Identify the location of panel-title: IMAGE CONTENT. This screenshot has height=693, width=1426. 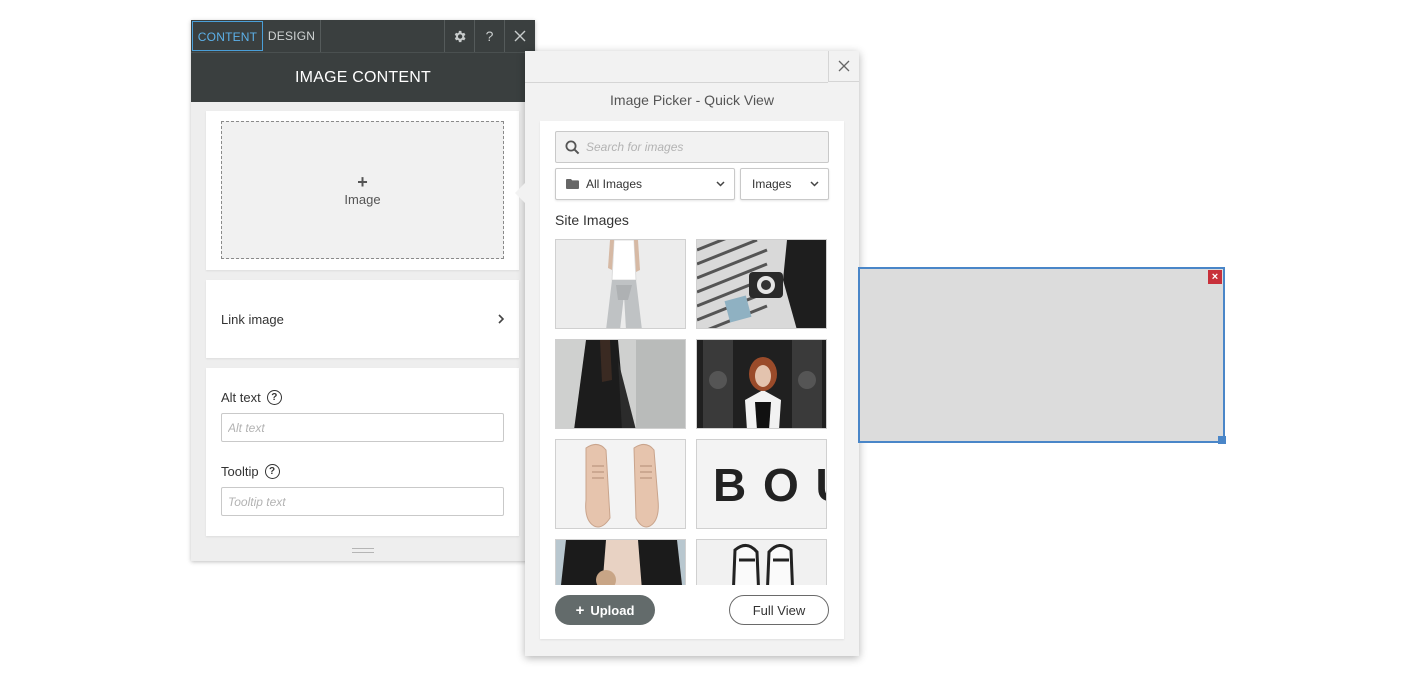
(363, 77).